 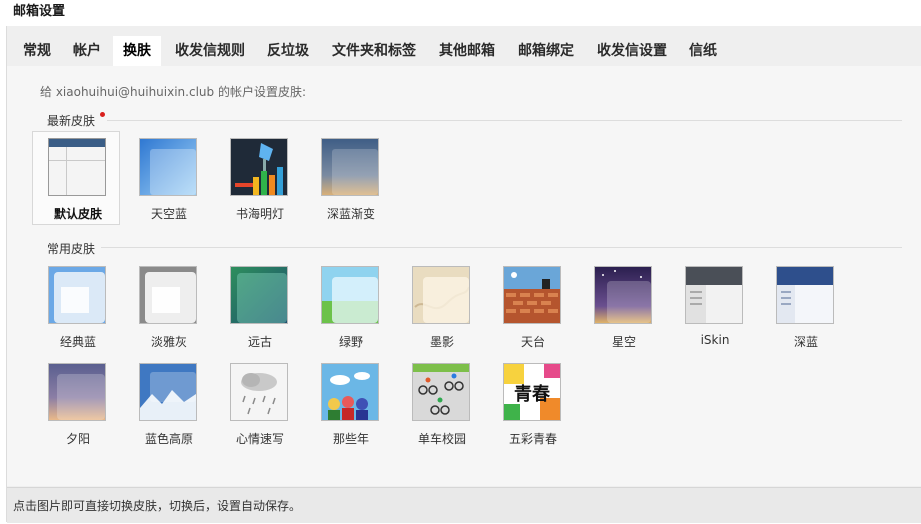 What do you see at coordinates (350, 214) in the screenshot?
I see `skin-label: 深蓝渐变` at bounding box center [350, 214].